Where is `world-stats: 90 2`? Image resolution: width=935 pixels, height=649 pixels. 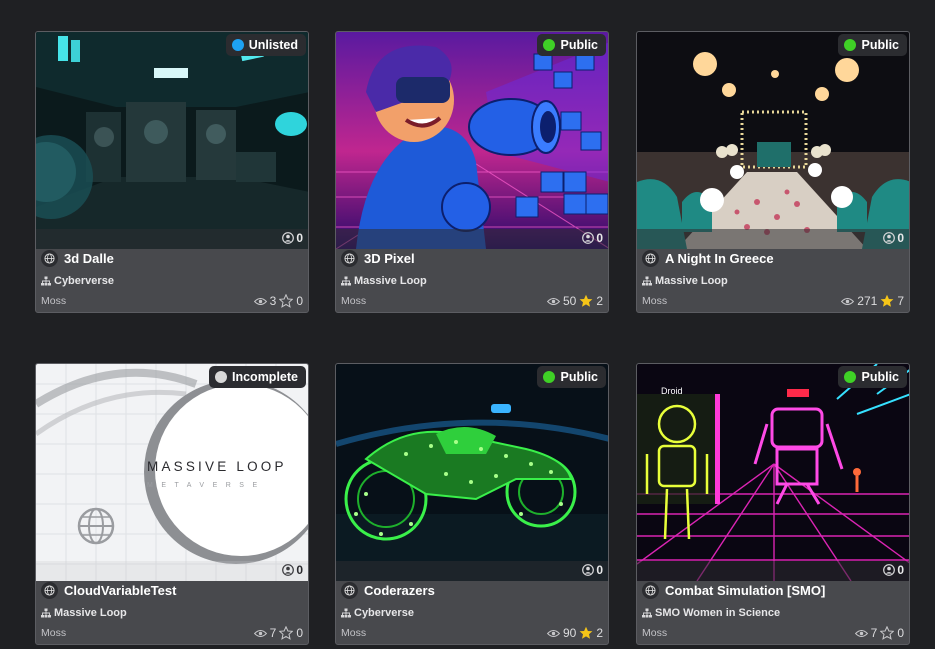 world-stats: 90 2 is located at coordinates (574, 633).